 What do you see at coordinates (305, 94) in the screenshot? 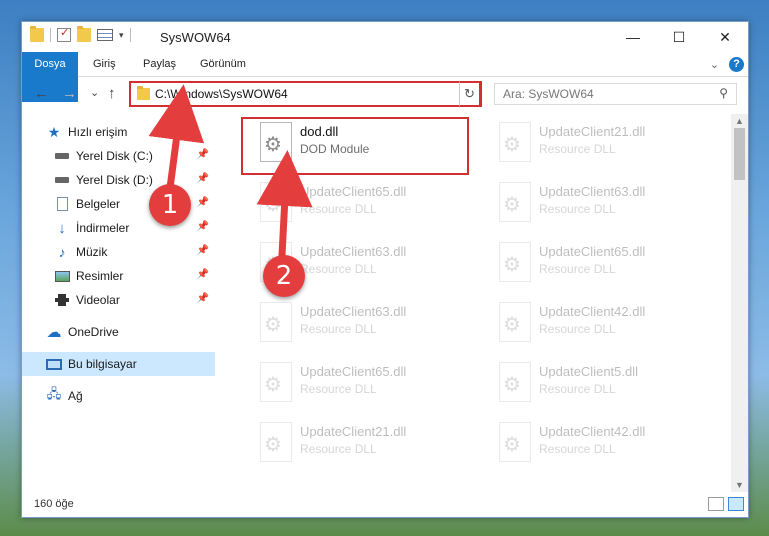
I see `address-bar: C:\Windows\SysWOW64 ⌄` at bounding box center [305, 94].